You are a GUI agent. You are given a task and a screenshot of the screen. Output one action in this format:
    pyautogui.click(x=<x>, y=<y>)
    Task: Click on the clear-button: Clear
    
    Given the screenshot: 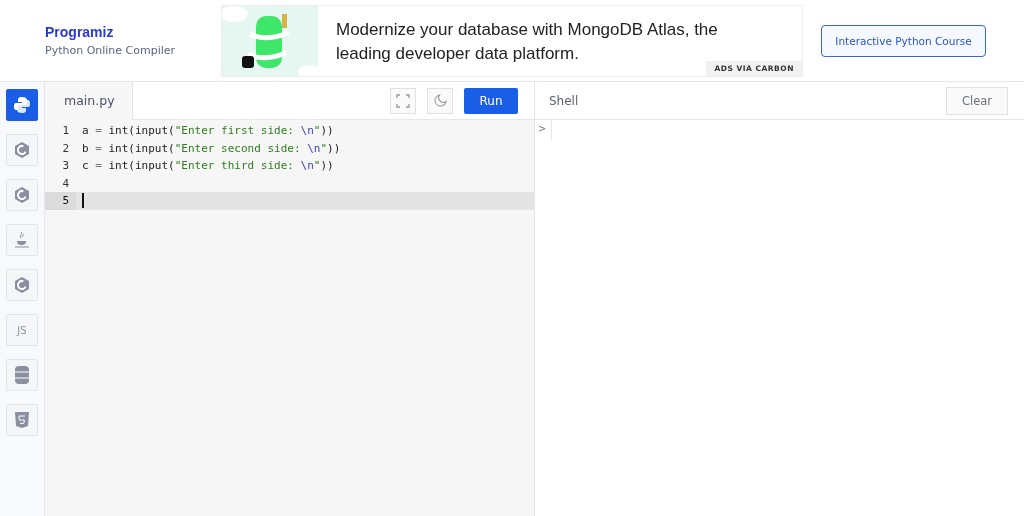 What is the action you would take?
    pyautogui.click(x=977, y=100)
    